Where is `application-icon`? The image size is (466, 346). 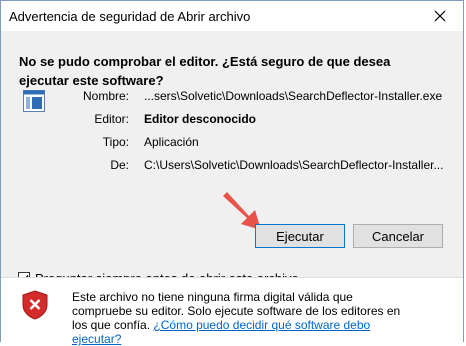
application-icon is located at coordinates (34, 101).